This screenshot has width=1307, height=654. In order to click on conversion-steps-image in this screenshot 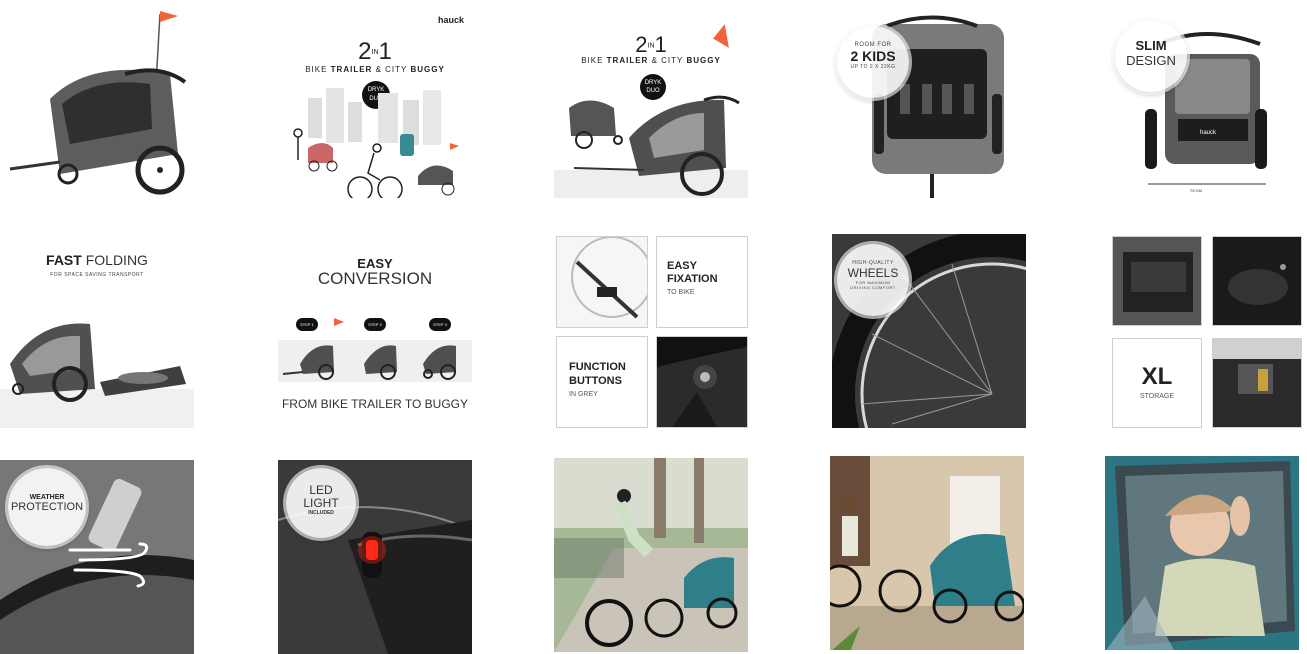, I will do `click(375, 350)`.